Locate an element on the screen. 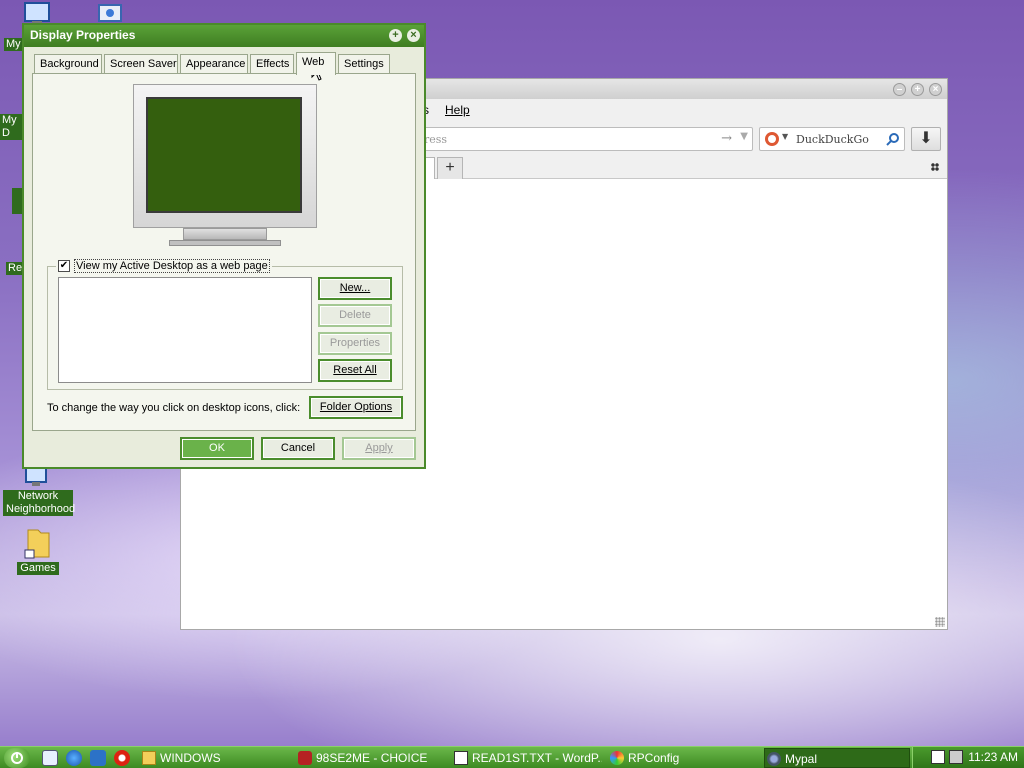 The width and height of the screenshot is (1024, 768). address-placeholder: ress is located at coordinates (436, 139).